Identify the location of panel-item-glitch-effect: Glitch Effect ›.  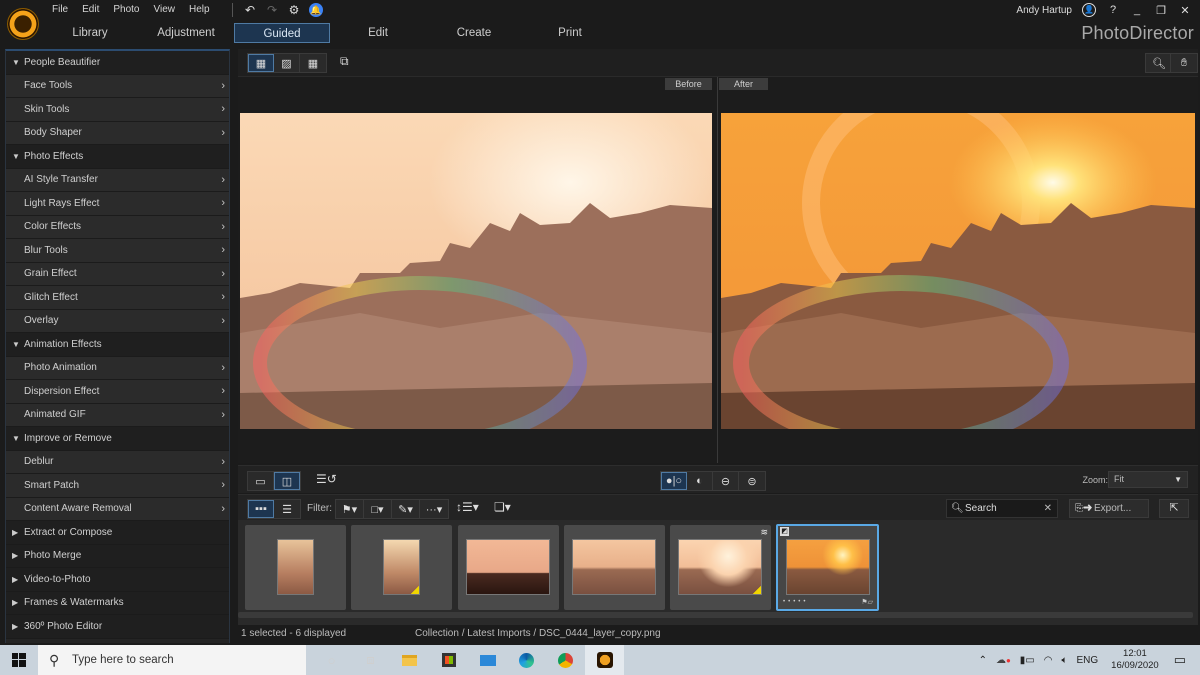
(117, 298).